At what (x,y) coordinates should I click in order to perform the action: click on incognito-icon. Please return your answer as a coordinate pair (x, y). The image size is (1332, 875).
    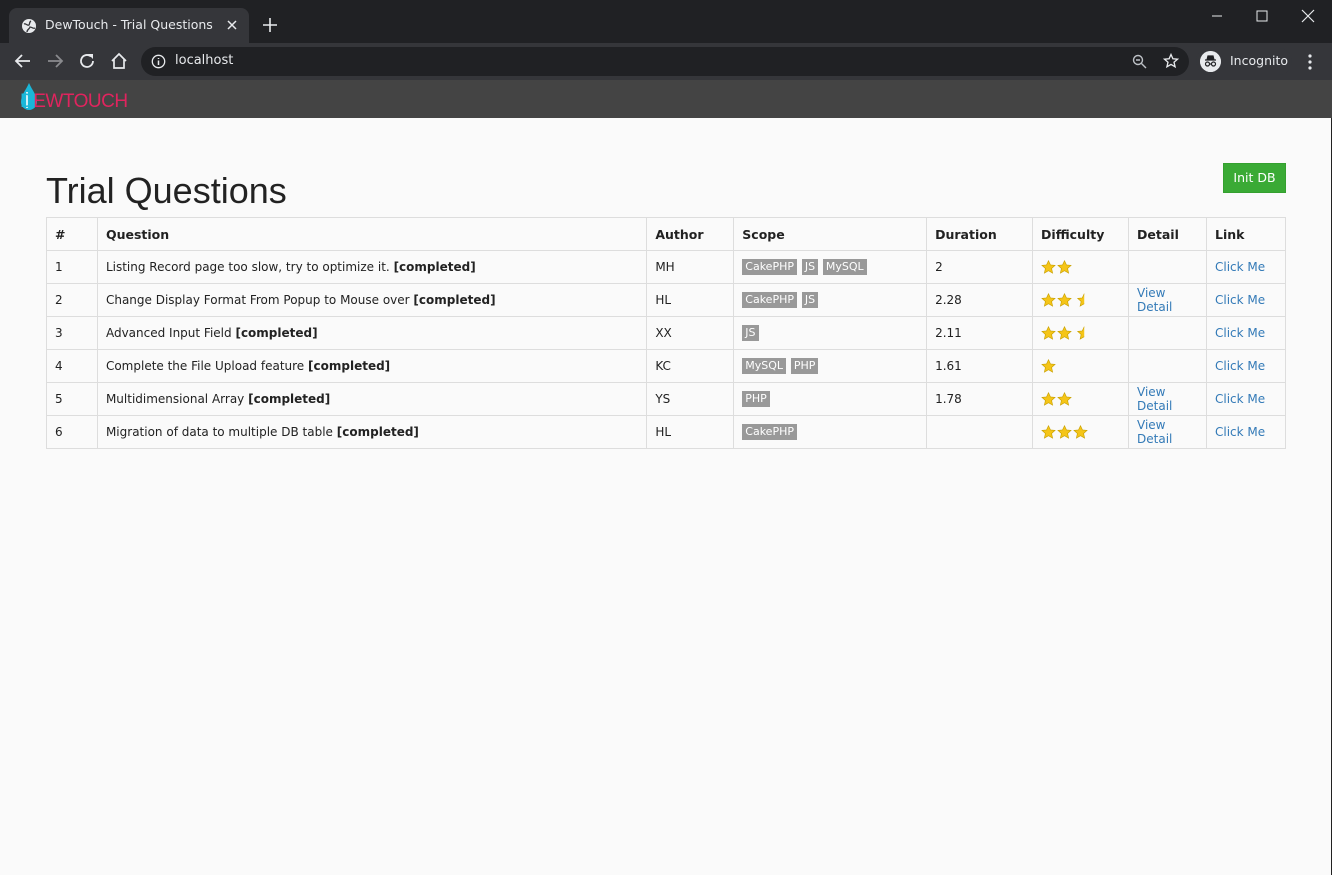
    Looking at the image, I should click on (1210, 61).